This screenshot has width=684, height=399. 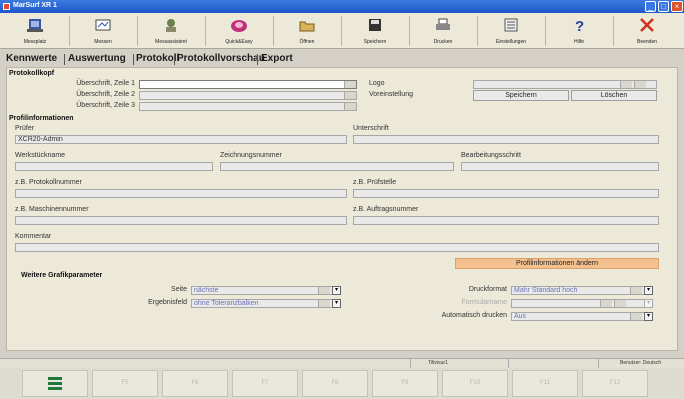 What do you see at coordinates (582, 303) in the screenshot?
I see `formular-select: ▾` at bounding box center [582, 303].